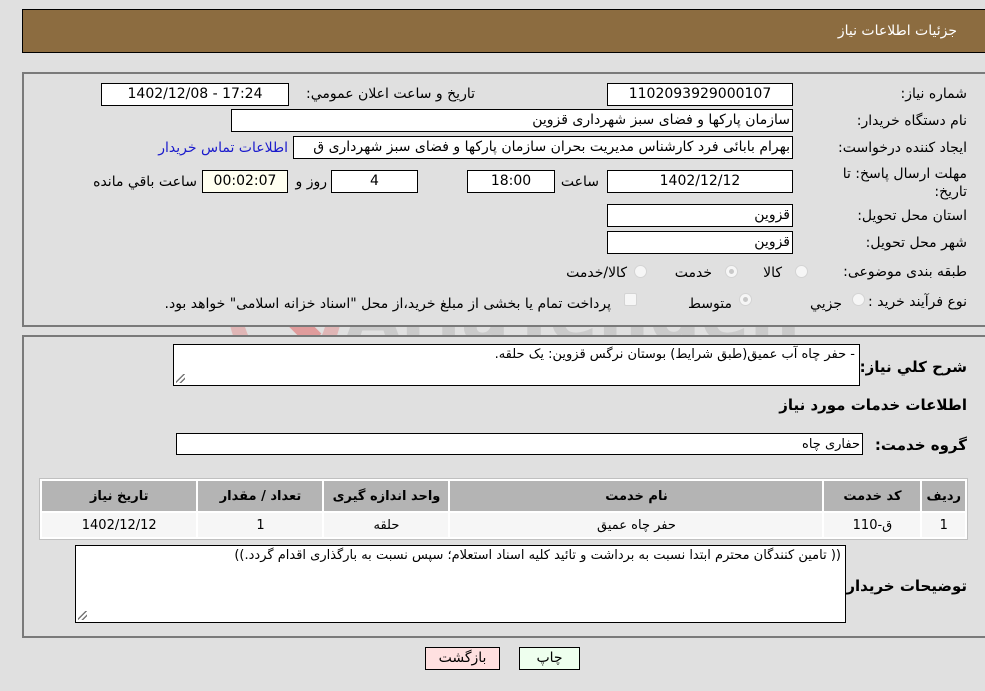 The width and height of the screenshot is (985, 691). I want to click on col-header-unit: واحد اندازه گیری, so click(386, 496).